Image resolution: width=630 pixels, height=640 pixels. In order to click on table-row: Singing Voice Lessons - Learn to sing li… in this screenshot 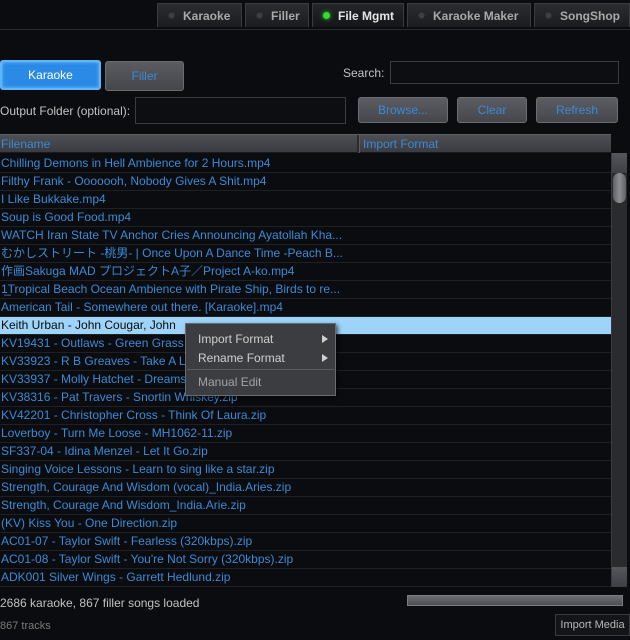, I will do `click(305, 470)`.